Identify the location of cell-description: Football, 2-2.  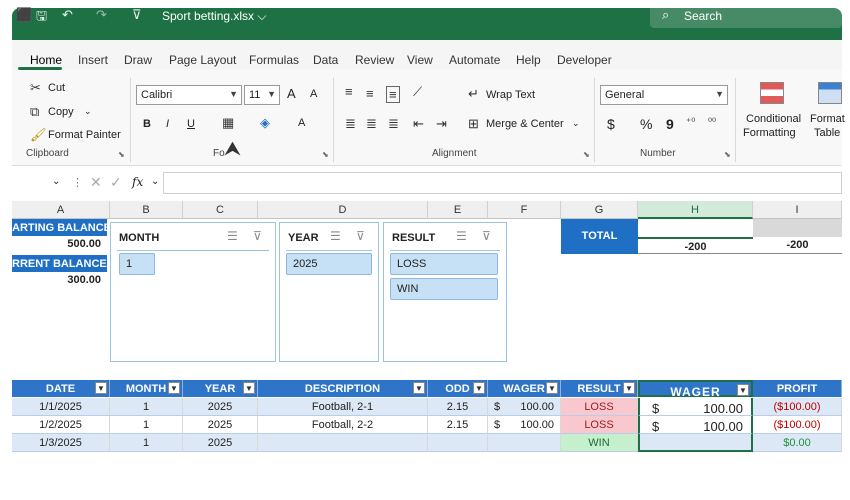
(343, 425).